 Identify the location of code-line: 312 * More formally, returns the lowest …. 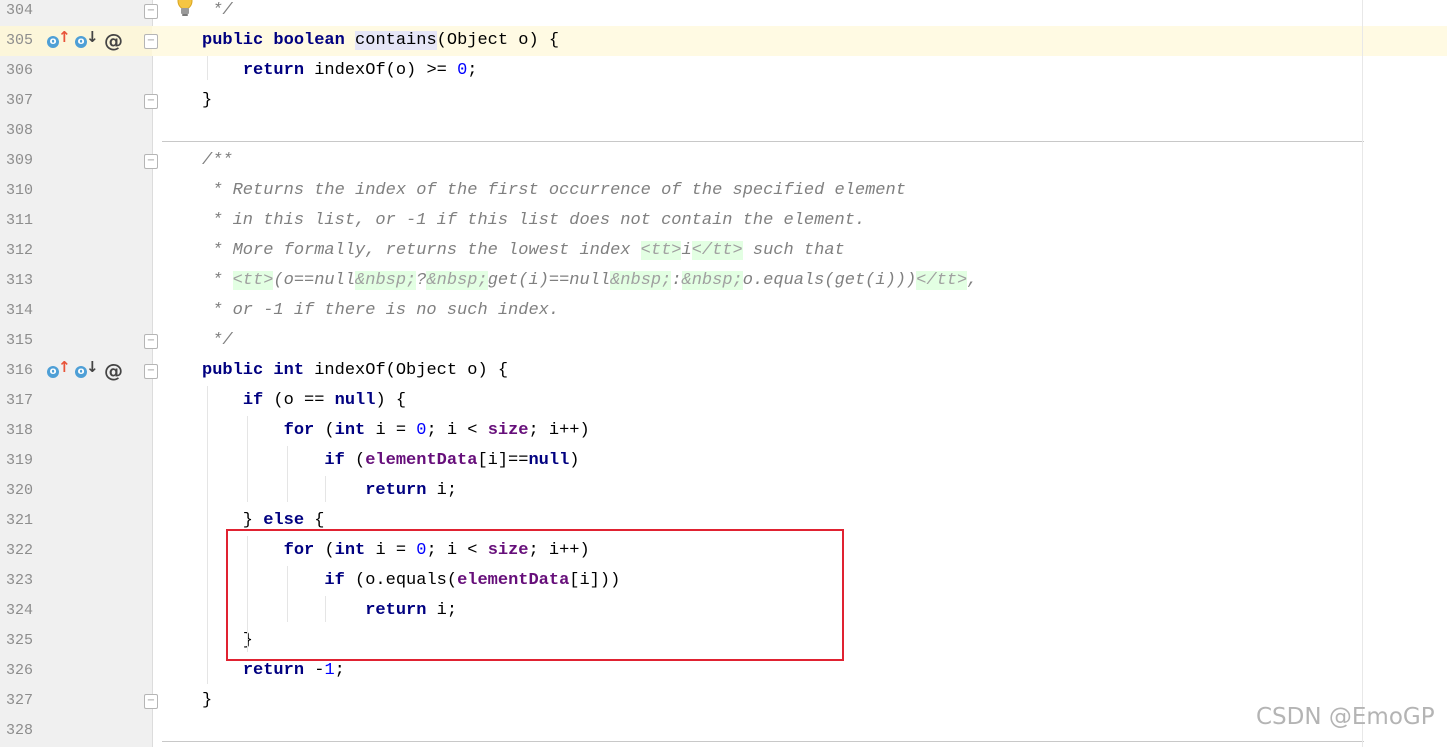
(723, 251).